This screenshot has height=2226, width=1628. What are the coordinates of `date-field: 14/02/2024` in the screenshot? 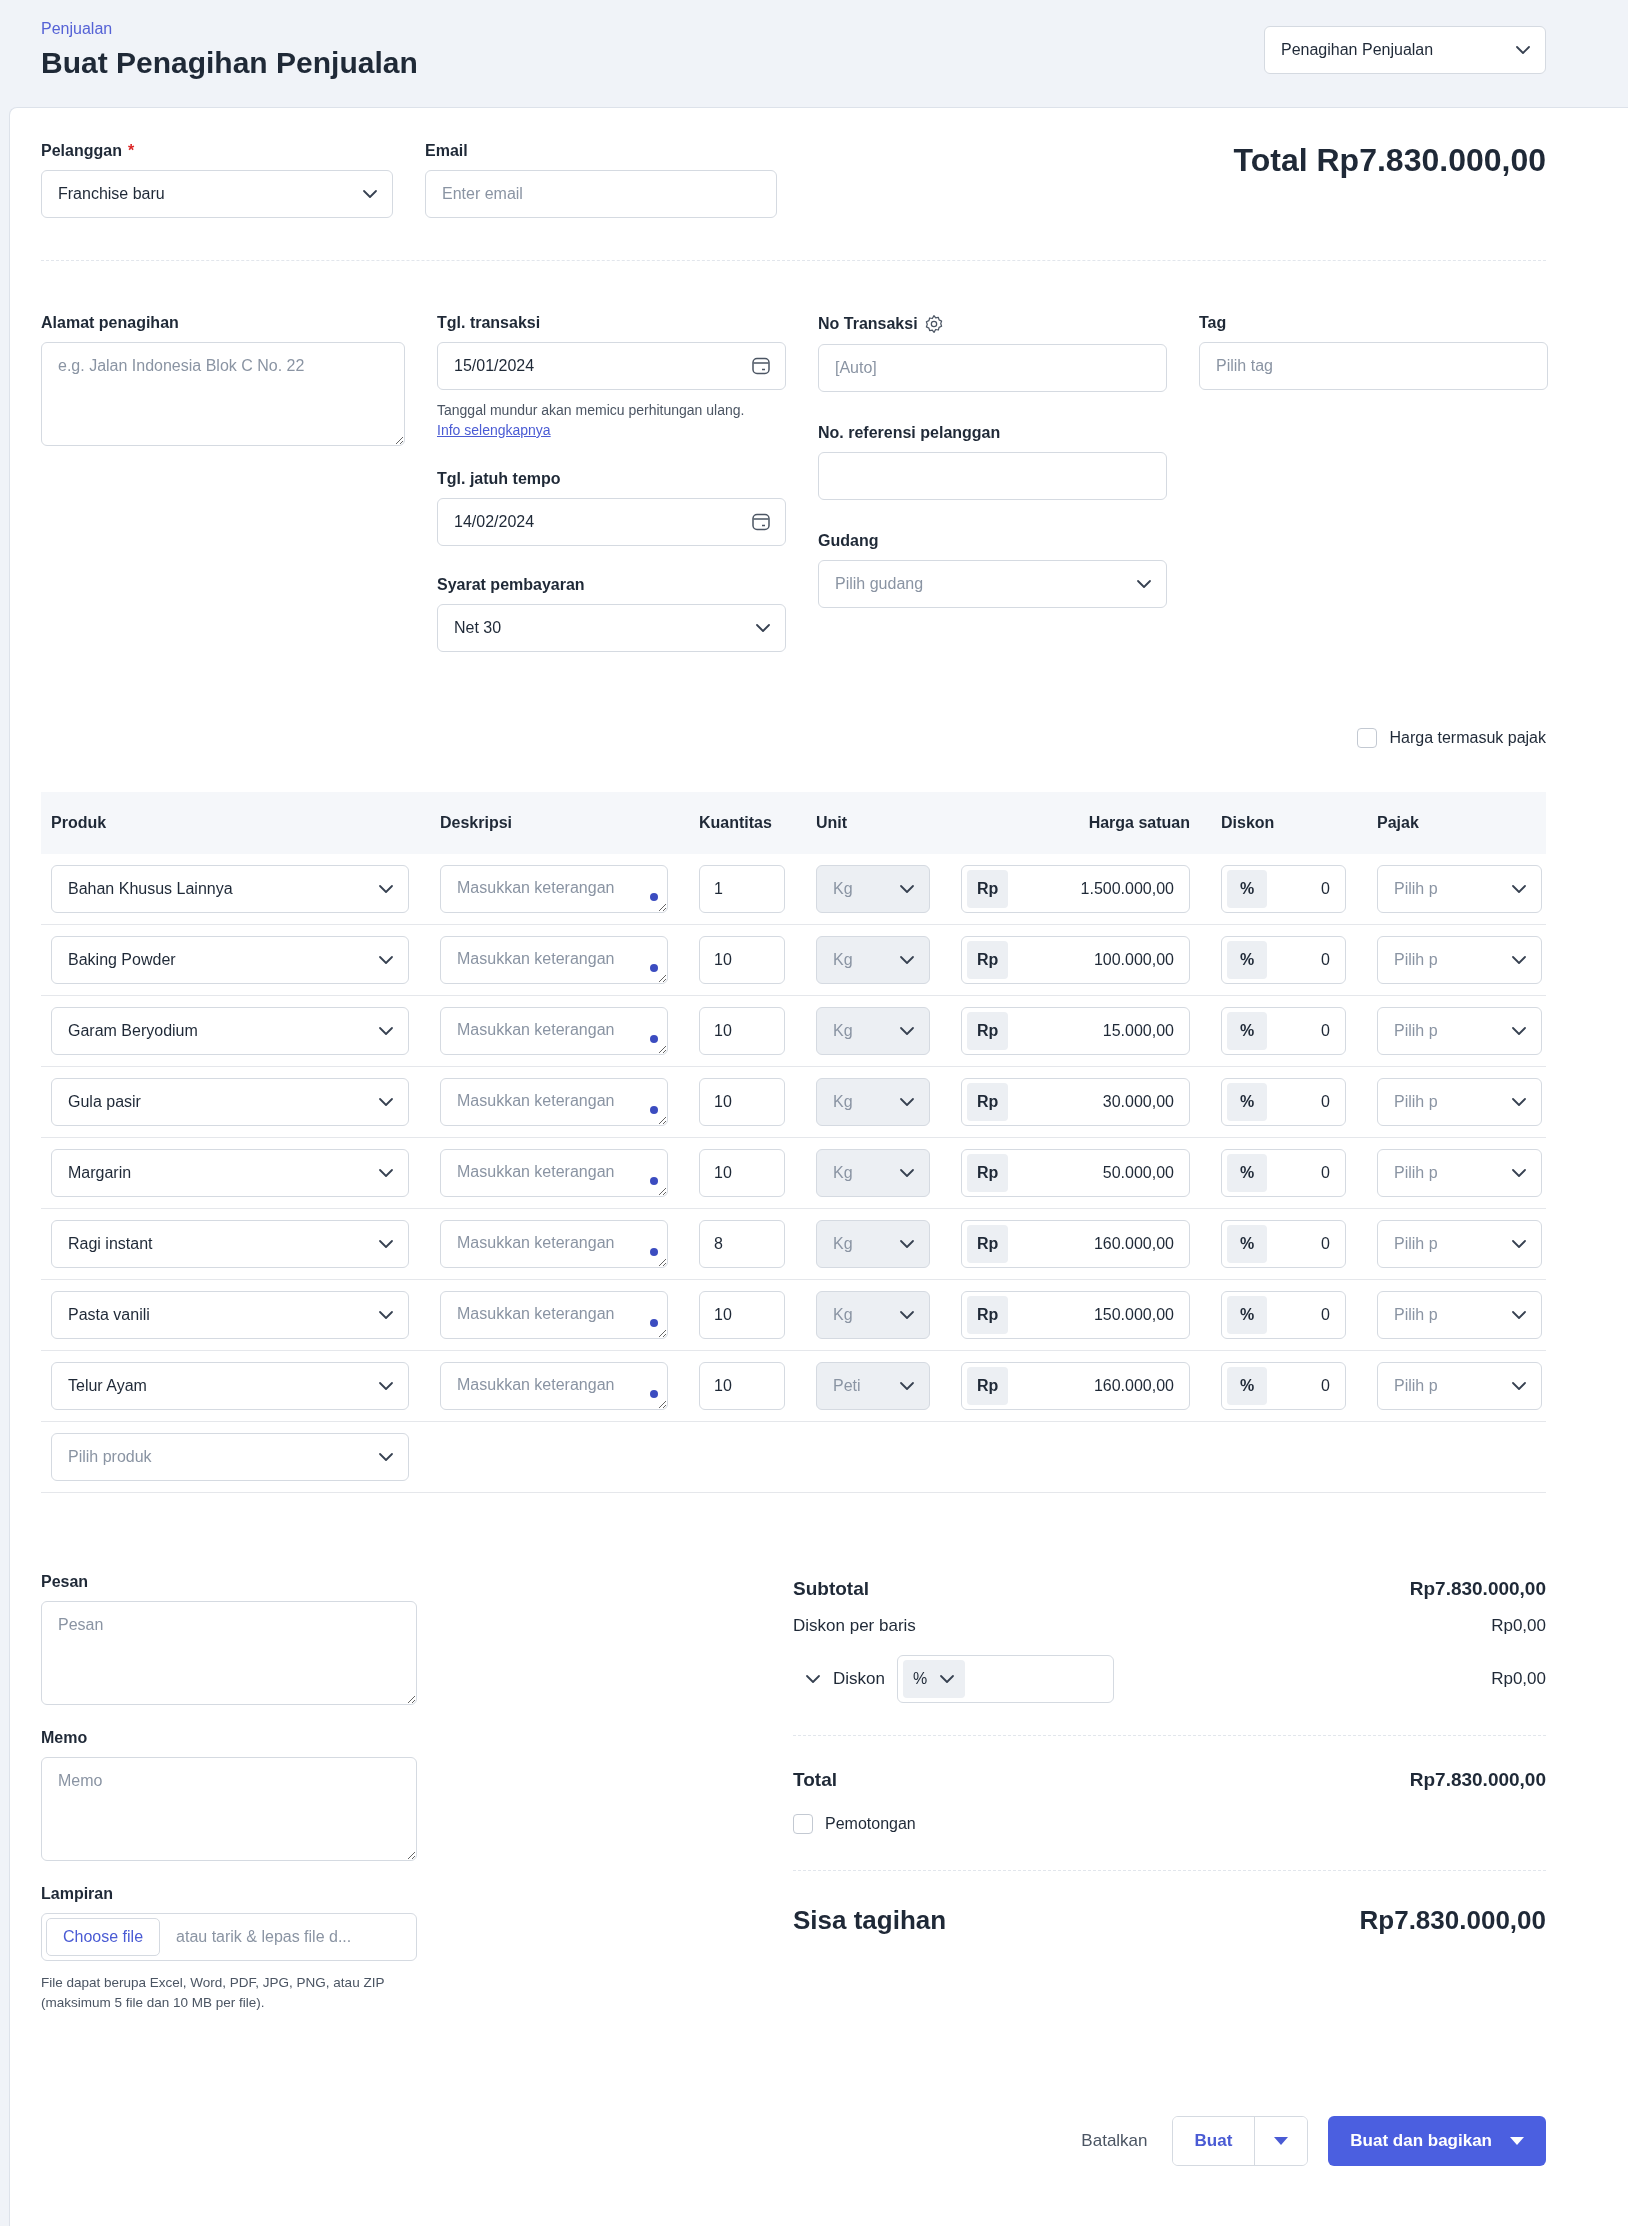 It's located at (611, 521).